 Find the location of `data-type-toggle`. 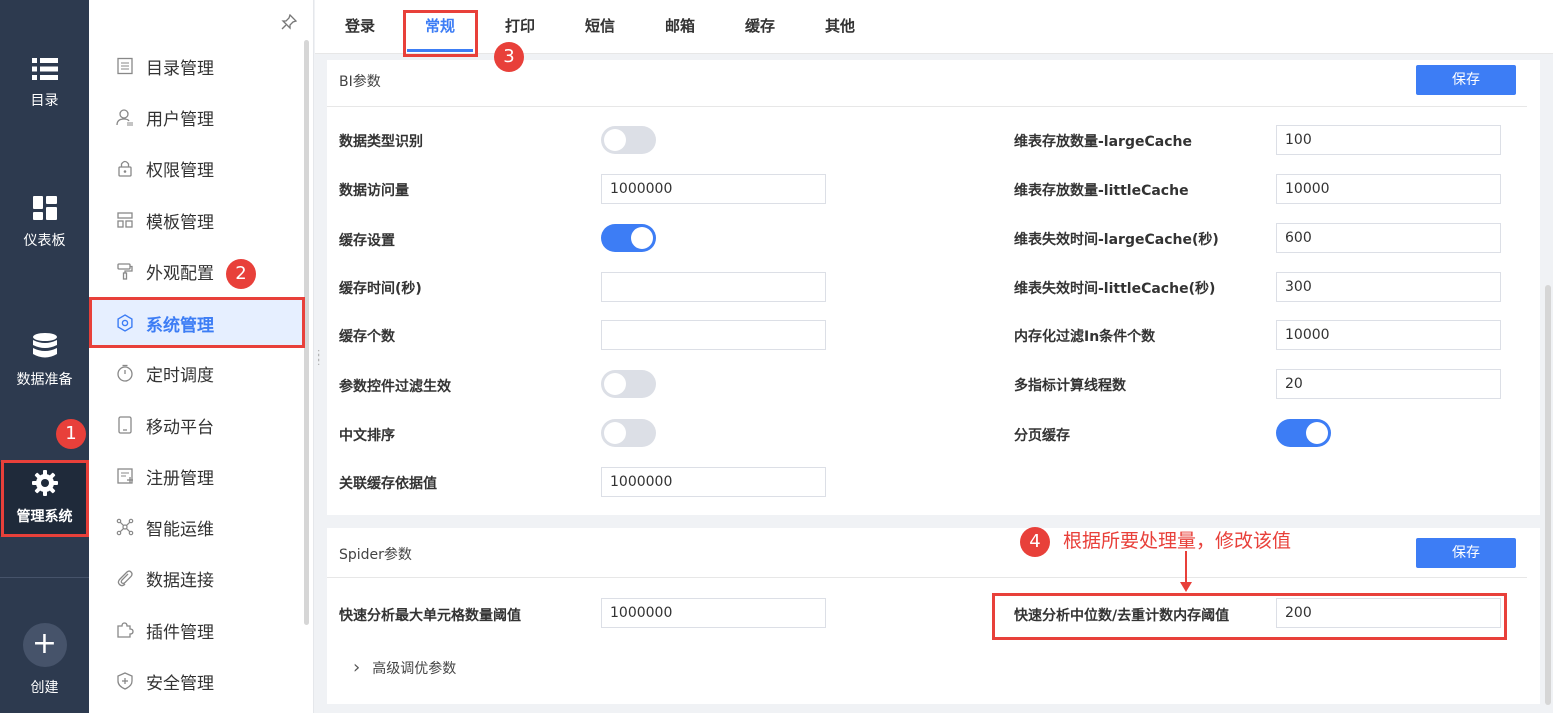

data-type-toggle is located at coordinates (628, 140).